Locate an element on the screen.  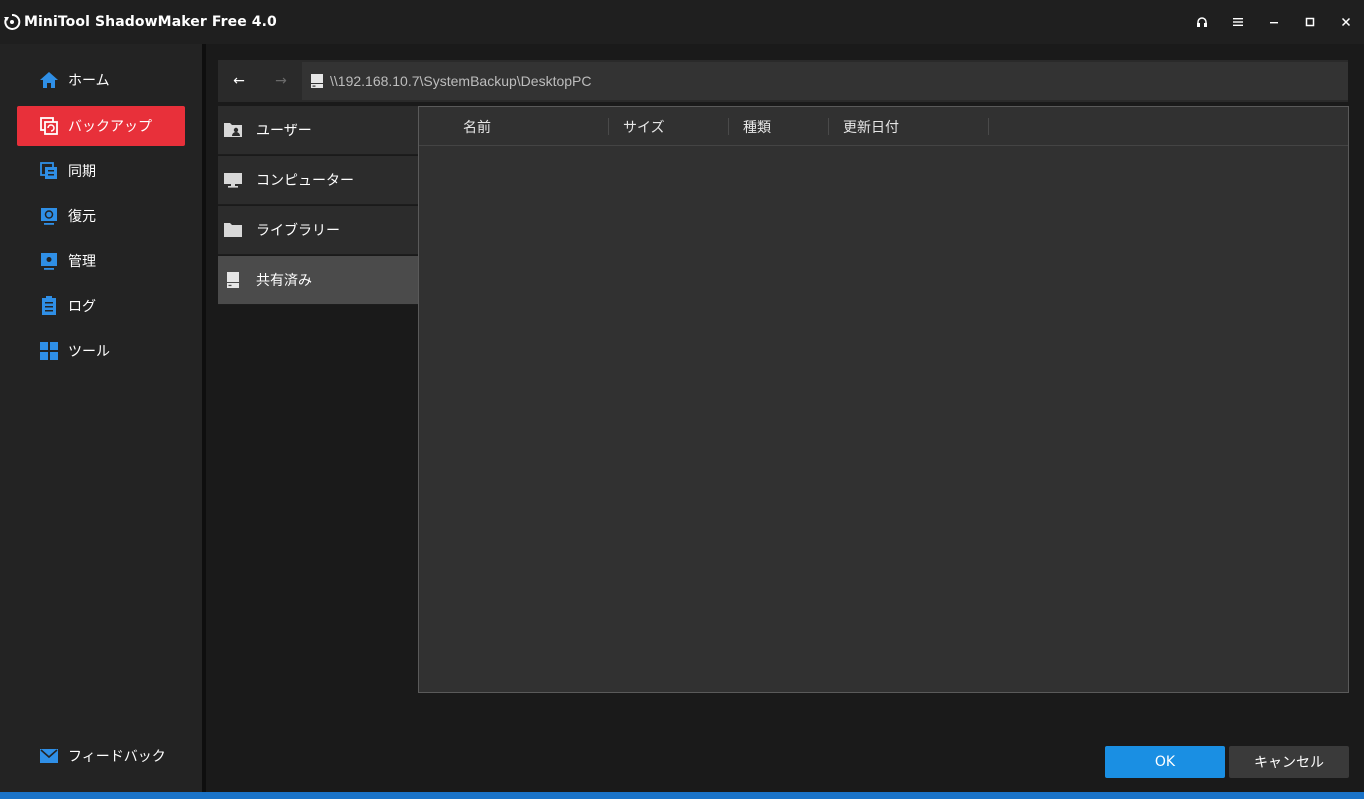
monitor-icon is located at coordinates (233, 180).